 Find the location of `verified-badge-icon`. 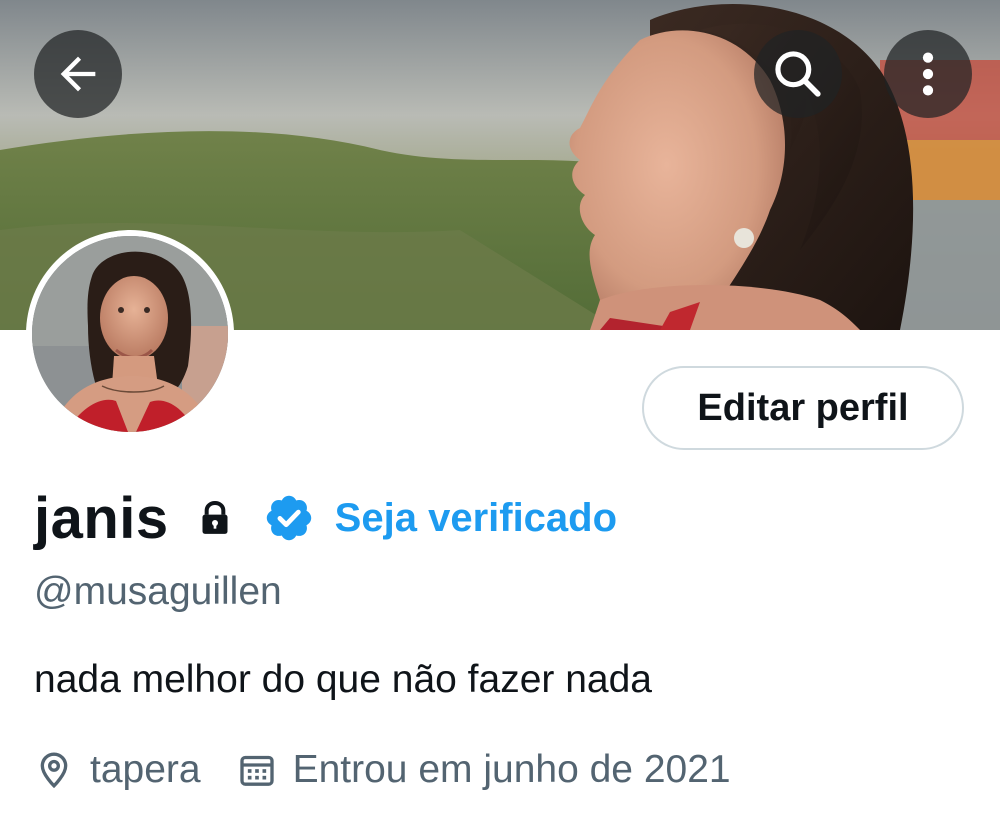

verified-badge-icon is located at coordinates (289, 518).